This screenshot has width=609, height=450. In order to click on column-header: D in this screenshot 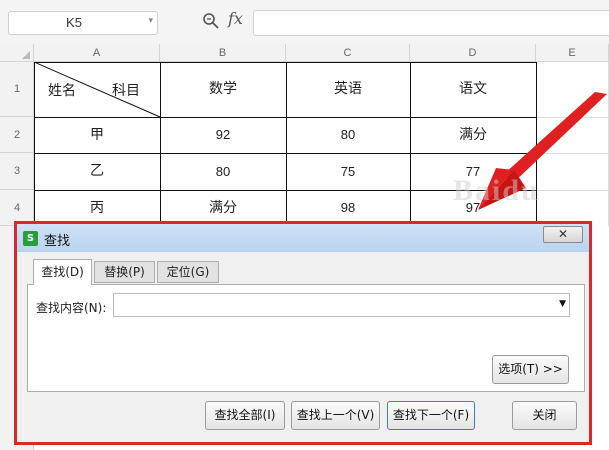, I will do `click(473, 53)`.